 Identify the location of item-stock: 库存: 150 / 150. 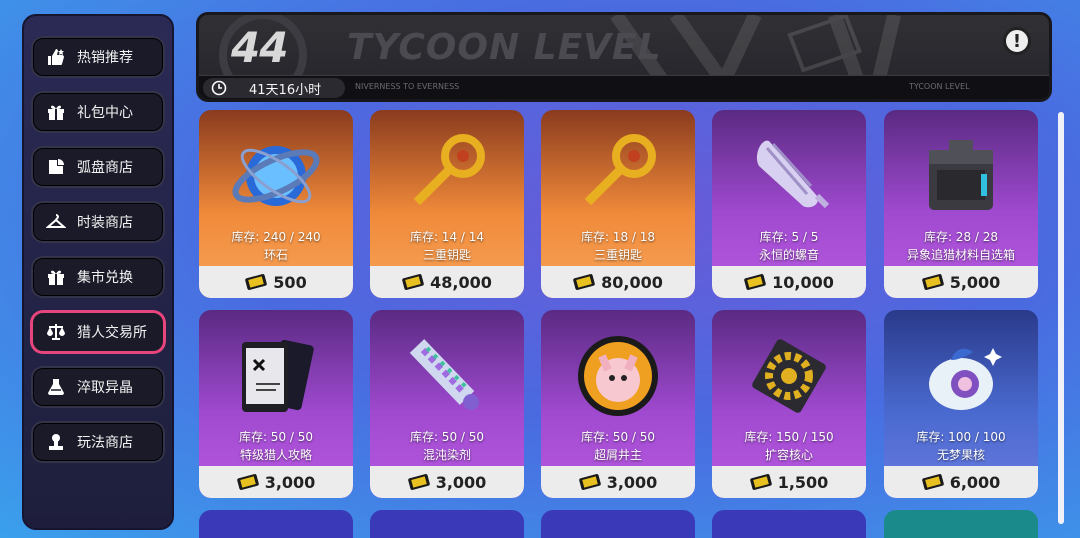
(789, 437).